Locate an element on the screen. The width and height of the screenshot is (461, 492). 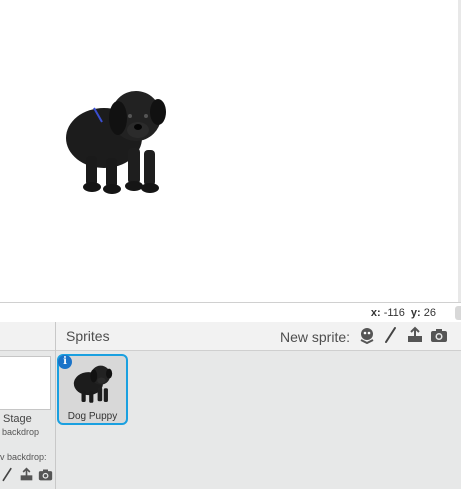
stage-panel: Stage backdrop v backdrop: is located at coordinates (28, 407).